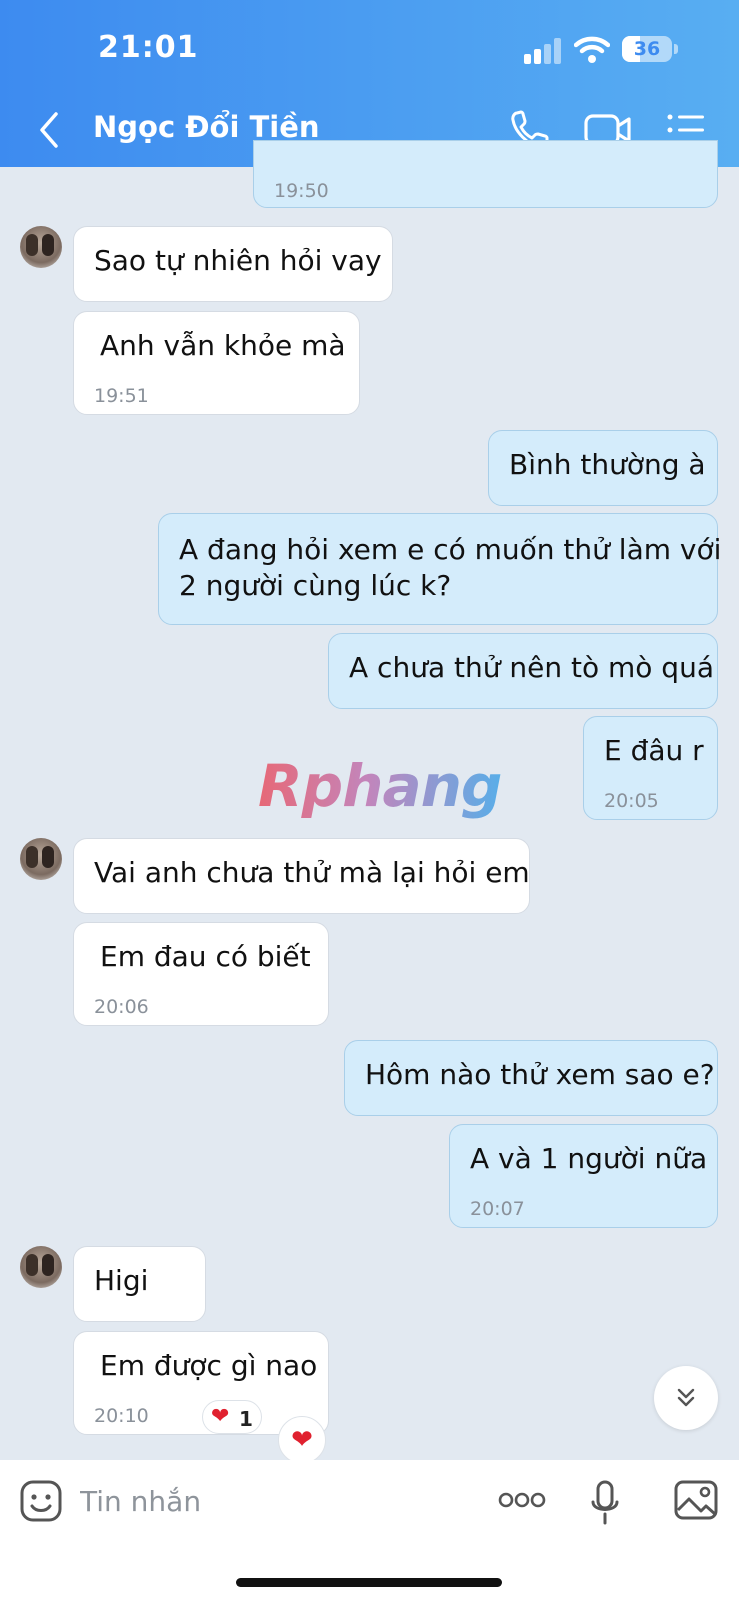  Describe the element at coordinates (246, 1419) in the screenshot. I see `reaction-count: 1` at that location.